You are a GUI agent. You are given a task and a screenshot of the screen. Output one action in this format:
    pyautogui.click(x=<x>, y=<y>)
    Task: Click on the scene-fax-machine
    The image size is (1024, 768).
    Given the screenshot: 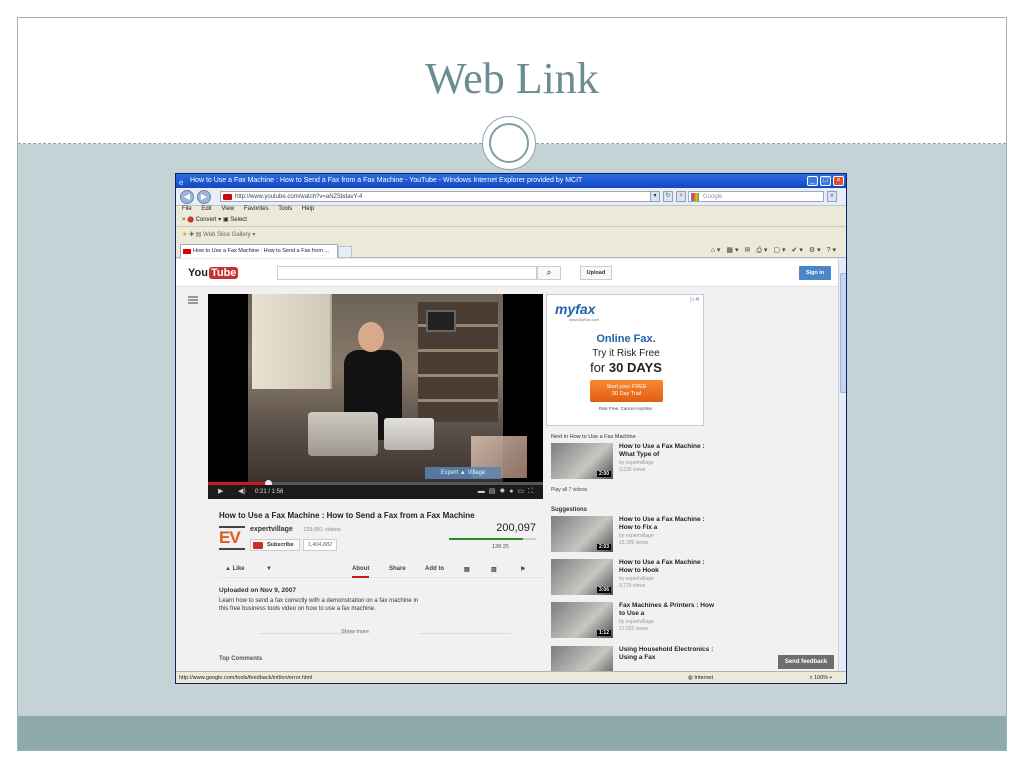 What is the action you would take?
    pyautogui.click(x=343, y=434)
    